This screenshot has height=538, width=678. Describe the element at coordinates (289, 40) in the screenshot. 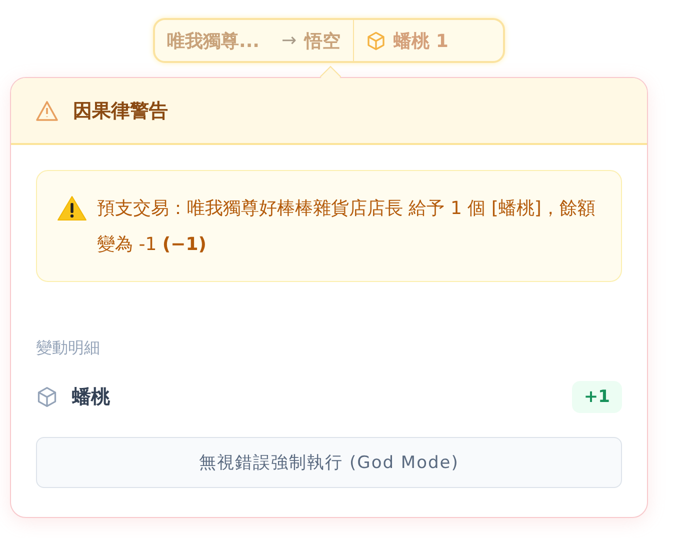

I see `arrow-icon: →` at that location.